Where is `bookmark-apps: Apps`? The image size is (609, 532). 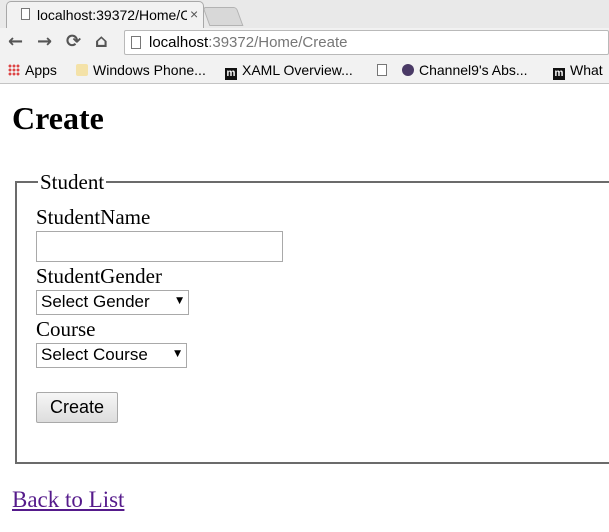
bookmark-apps: Apps is located at coordinates (32, 70).